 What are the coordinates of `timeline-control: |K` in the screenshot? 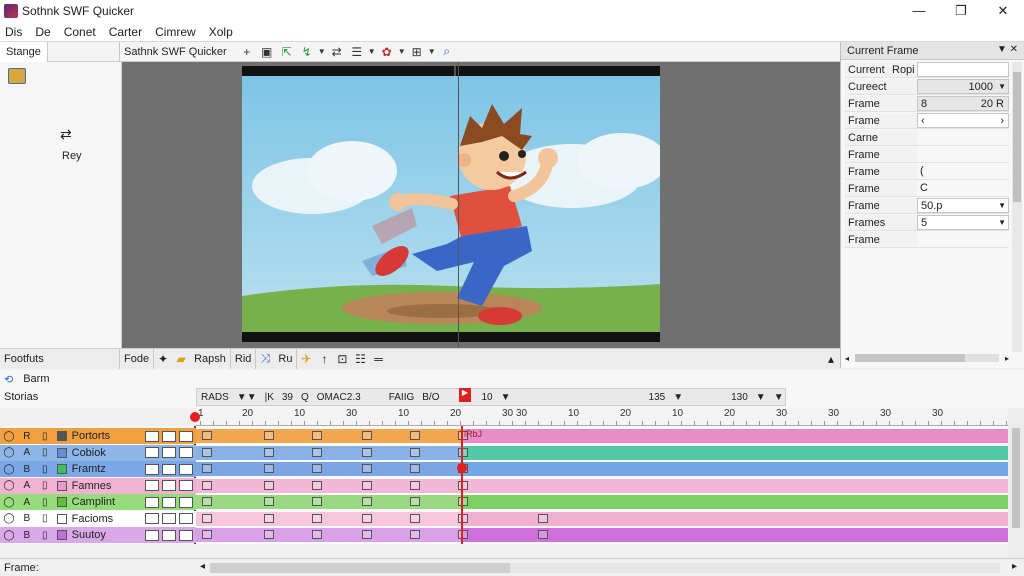 It's located at (269, 397).